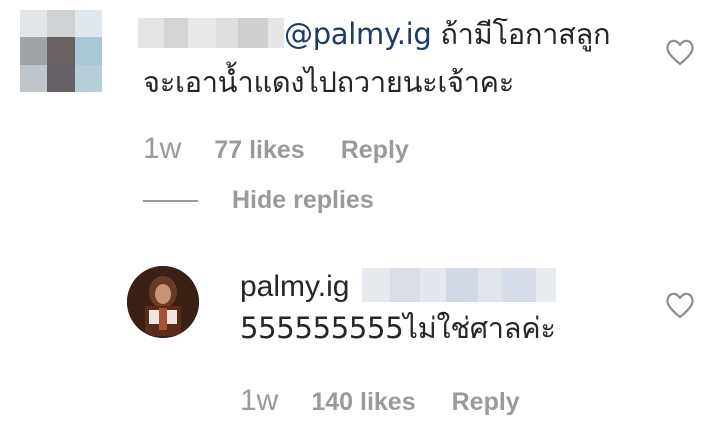 The image size is (728, 443). What do you see at coordinates (525, 34) in the screenshot?
I see `comment-text-part: ถ้ามีโอกาสลูก` at bounding box center [525, 34].